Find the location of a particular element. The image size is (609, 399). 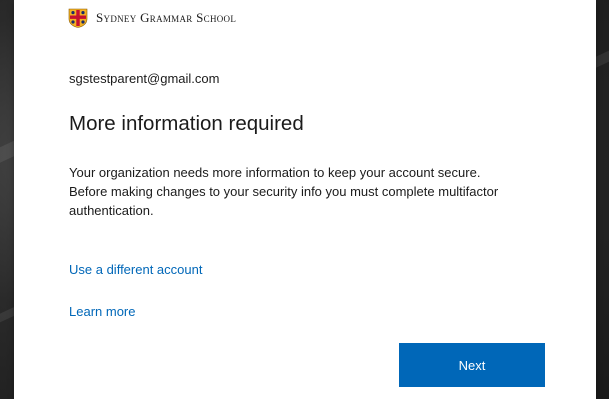

use-different-account-link: Use a different account is located at coordinates (135, 269).